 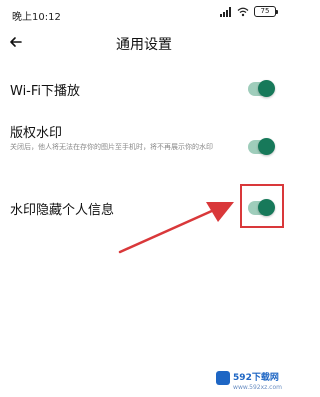 I want to click on page-title: 通用设置, so click(x=144, y=45).